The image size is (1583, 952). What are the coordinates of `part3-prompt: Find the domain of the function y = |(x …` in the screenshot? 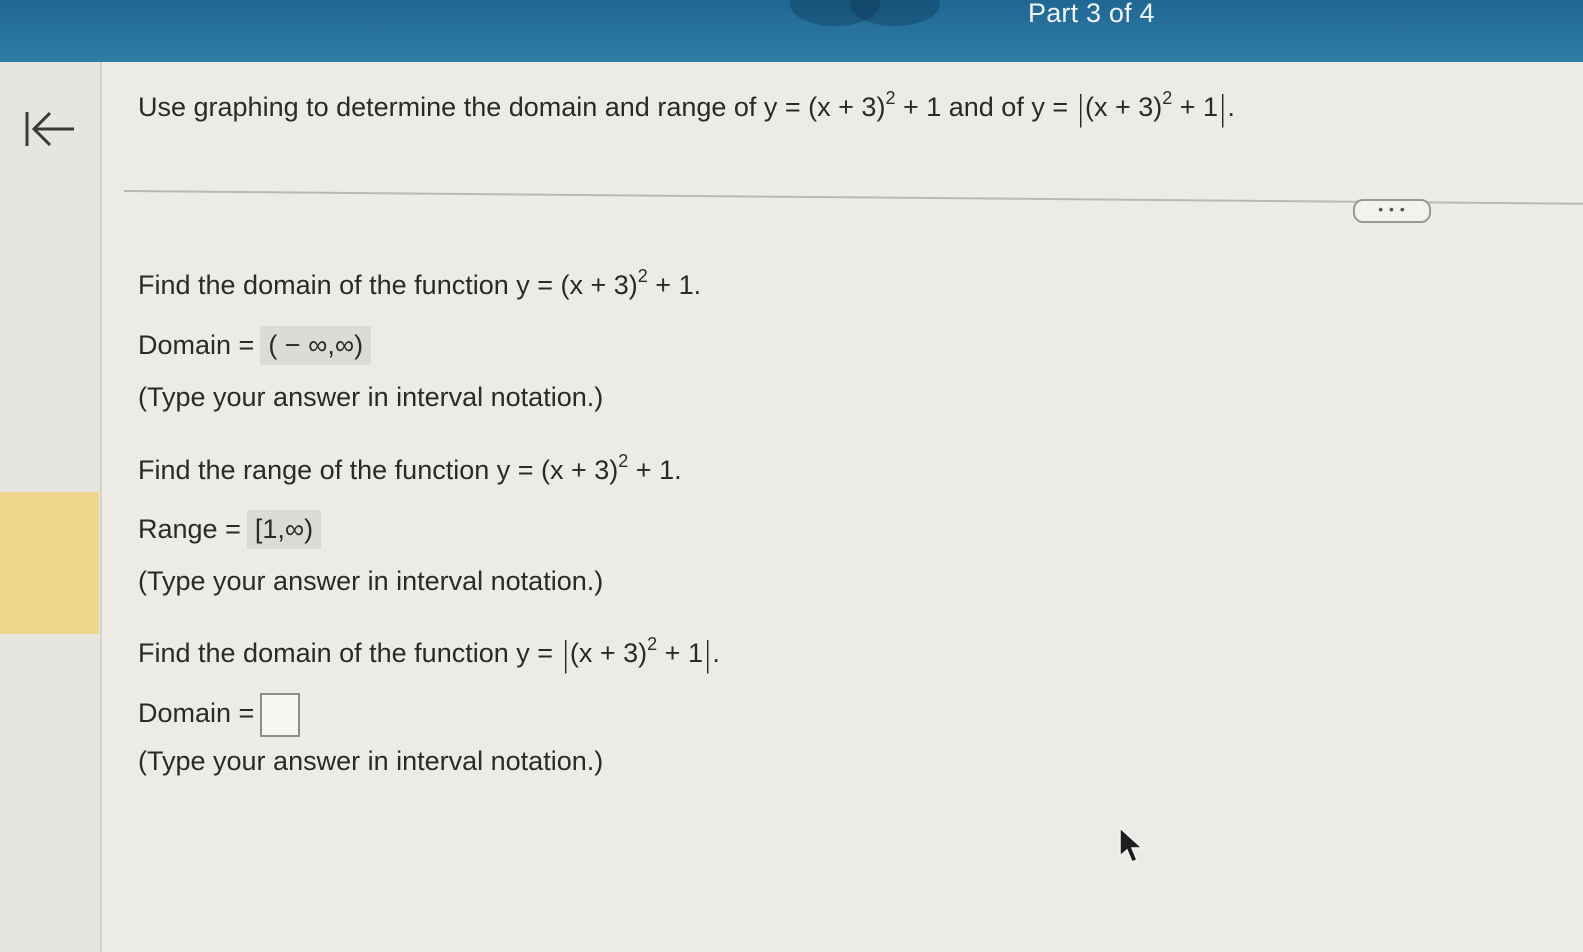 It's located at (429, 653).